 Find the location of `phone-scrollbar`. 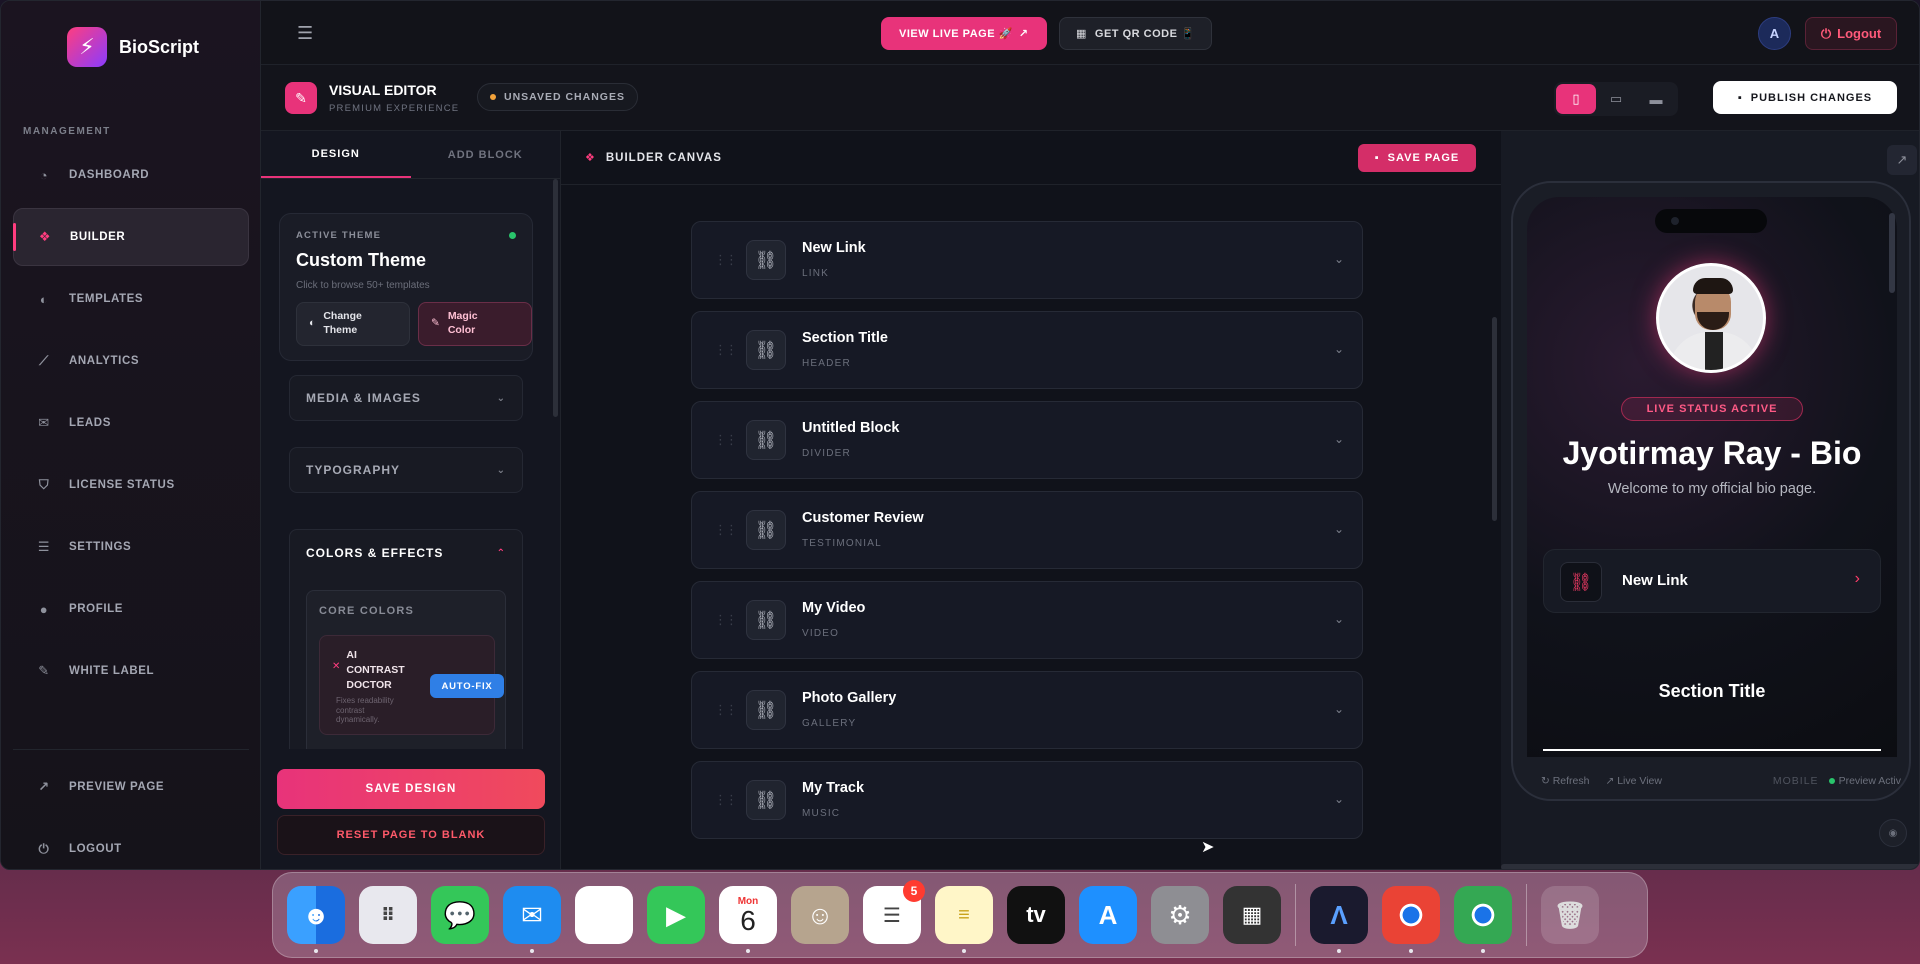

phone-scrollbar is located at coordinates (1892, 253).